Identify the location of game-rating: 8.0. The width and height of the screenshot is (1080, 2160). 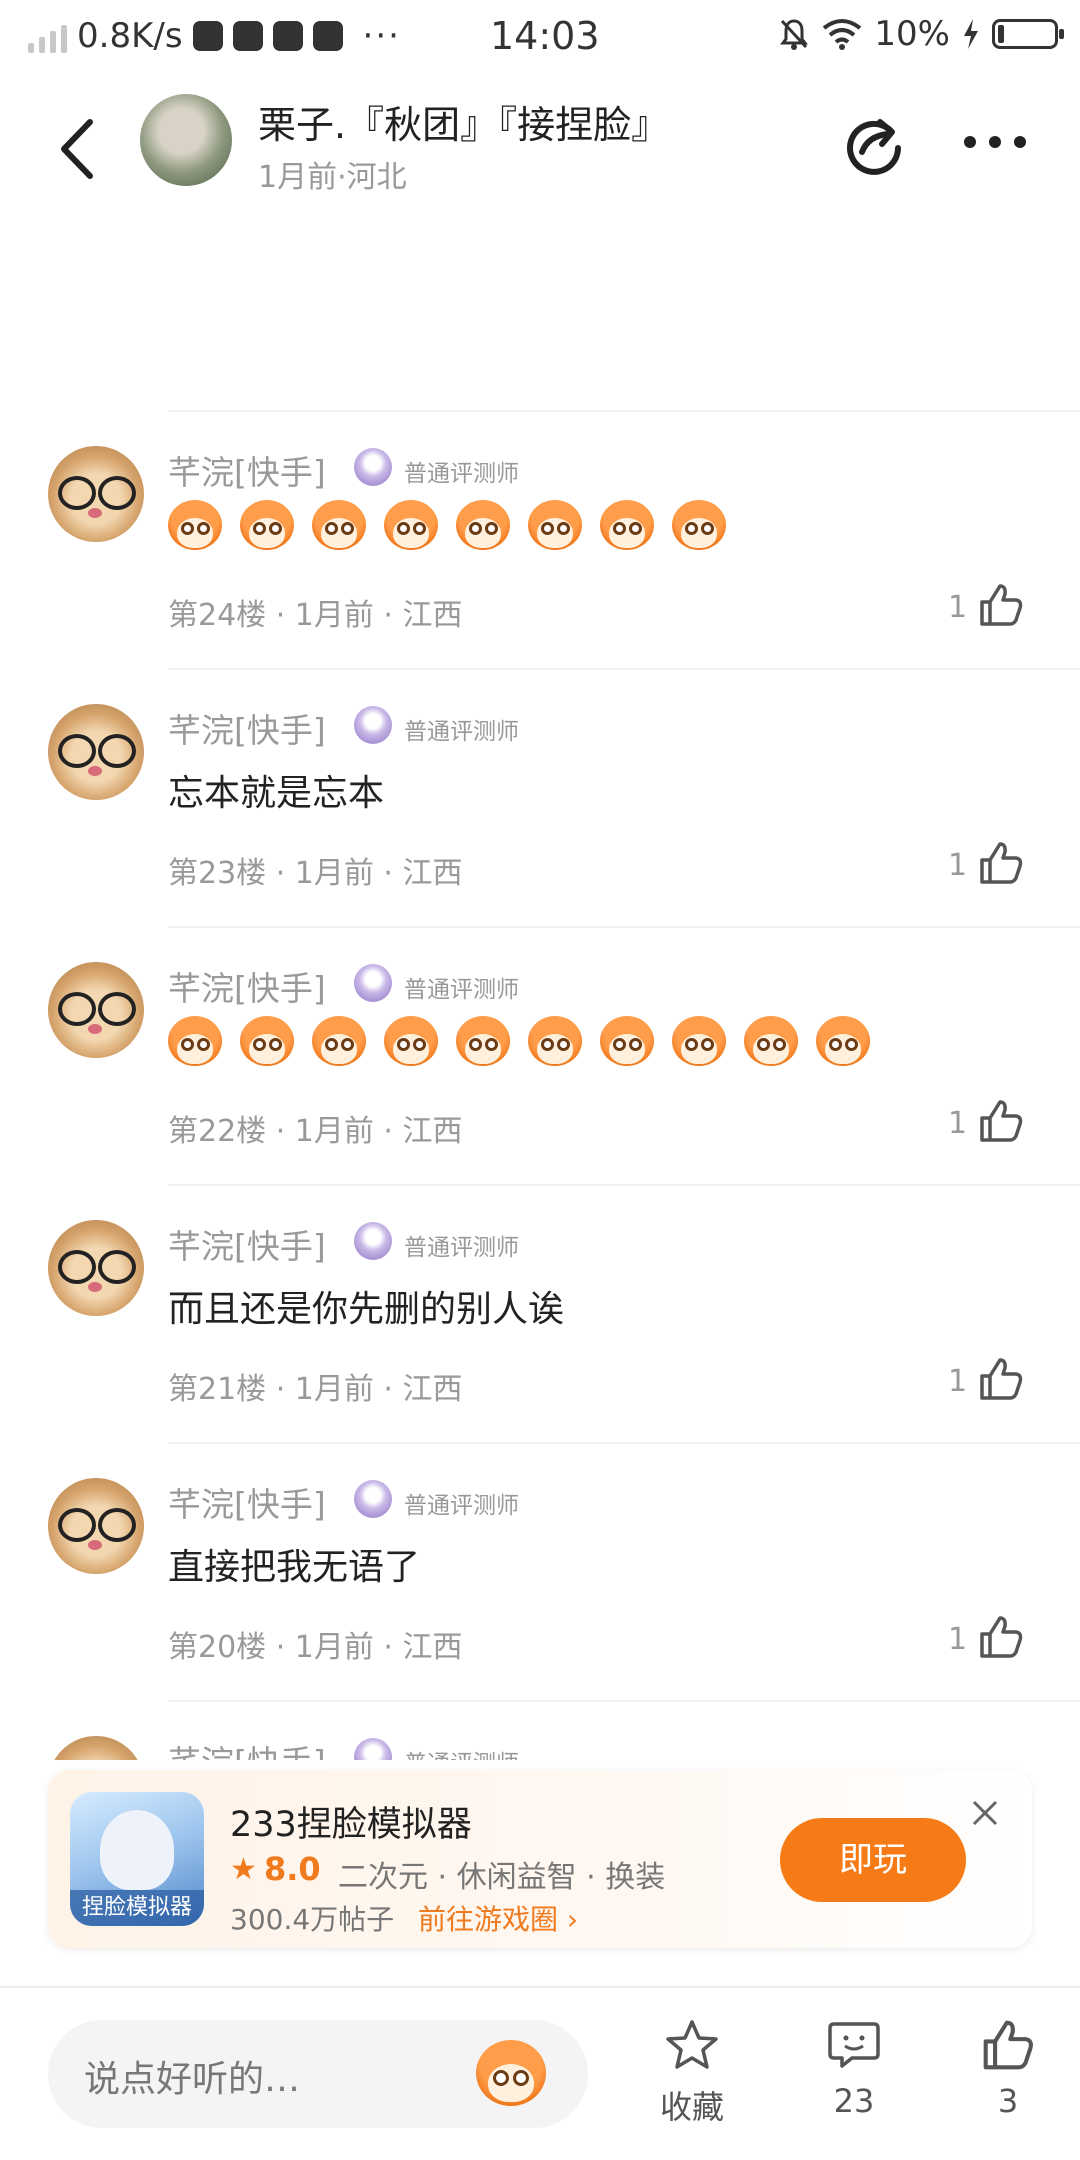
(292, 1869).